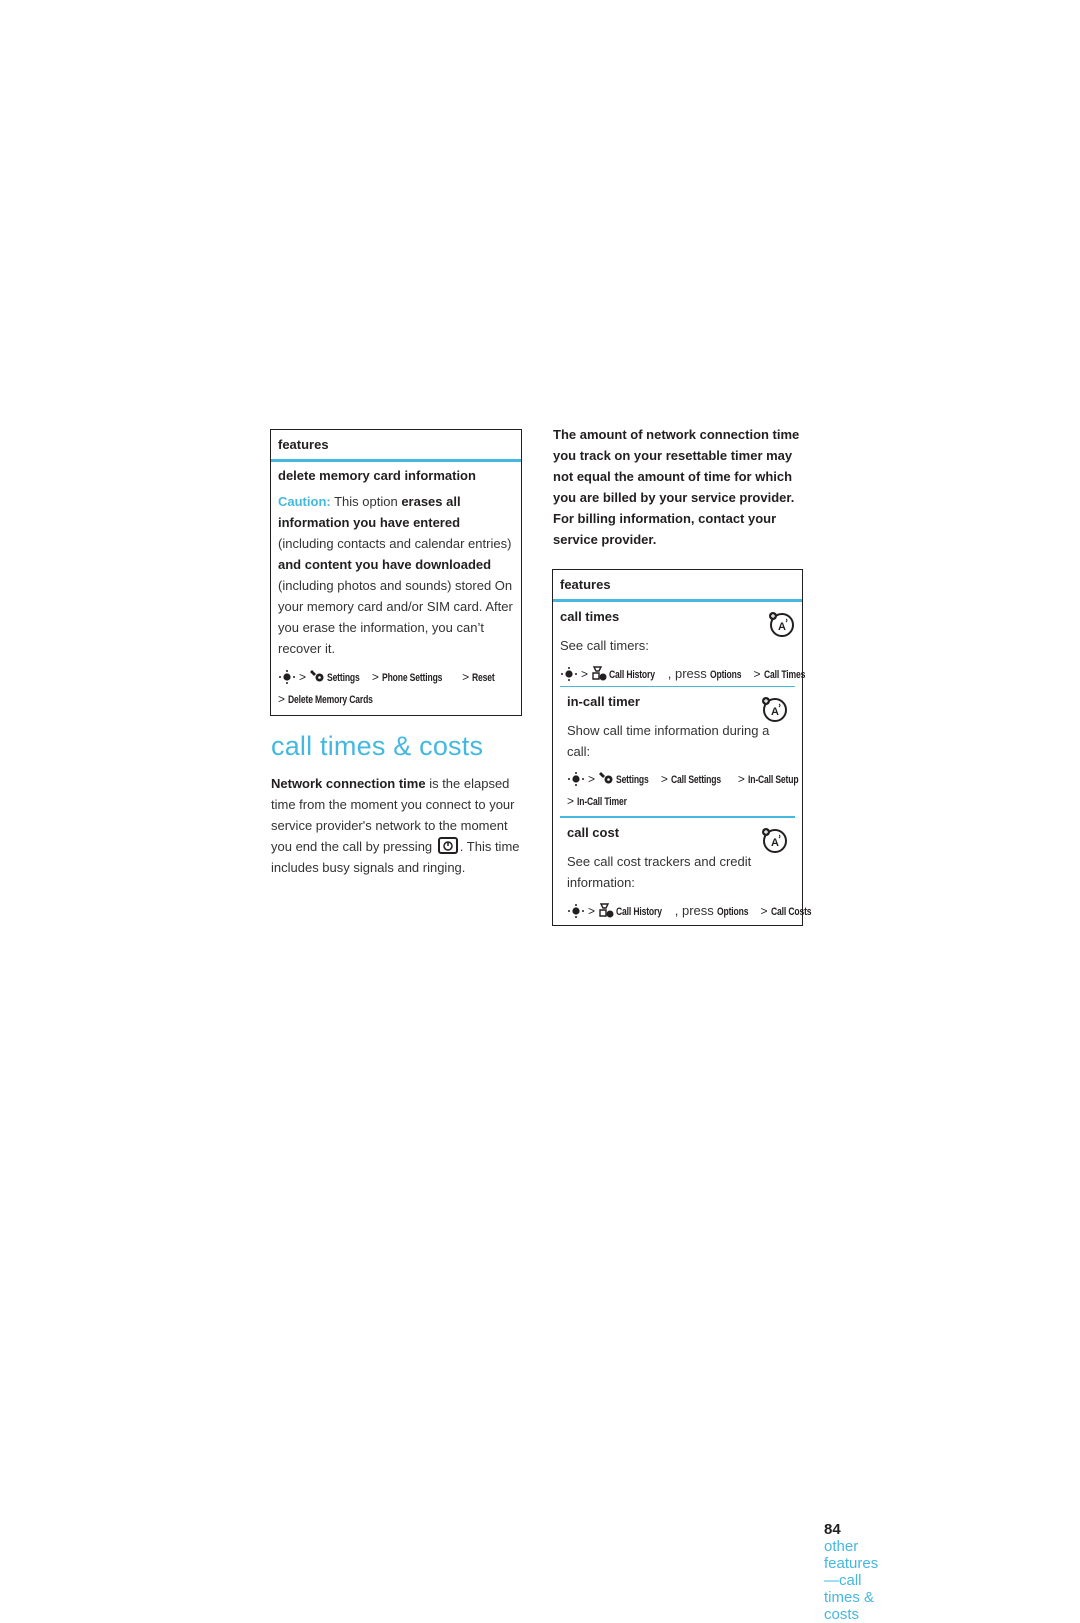 The image size is (1080, 1623). What do you see at coordinates (593, 832) in the screenshot?
I see `row-title: call cost` at bounding box center [593, 832].